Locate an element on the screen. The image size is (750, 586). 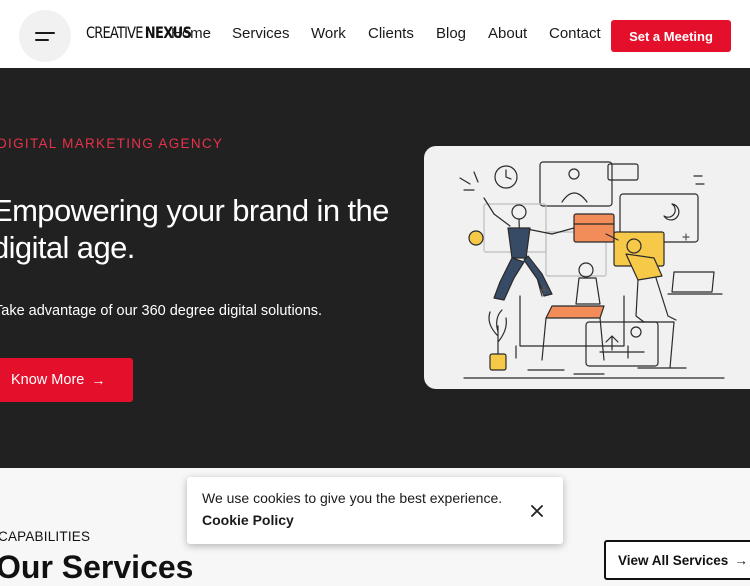
know-more-label: Know More is located at coordinates (48, 380).